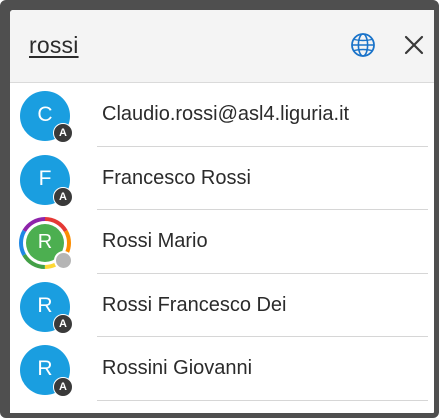  I want to click on list-item: R Rossi Mario, so click(222, 242).